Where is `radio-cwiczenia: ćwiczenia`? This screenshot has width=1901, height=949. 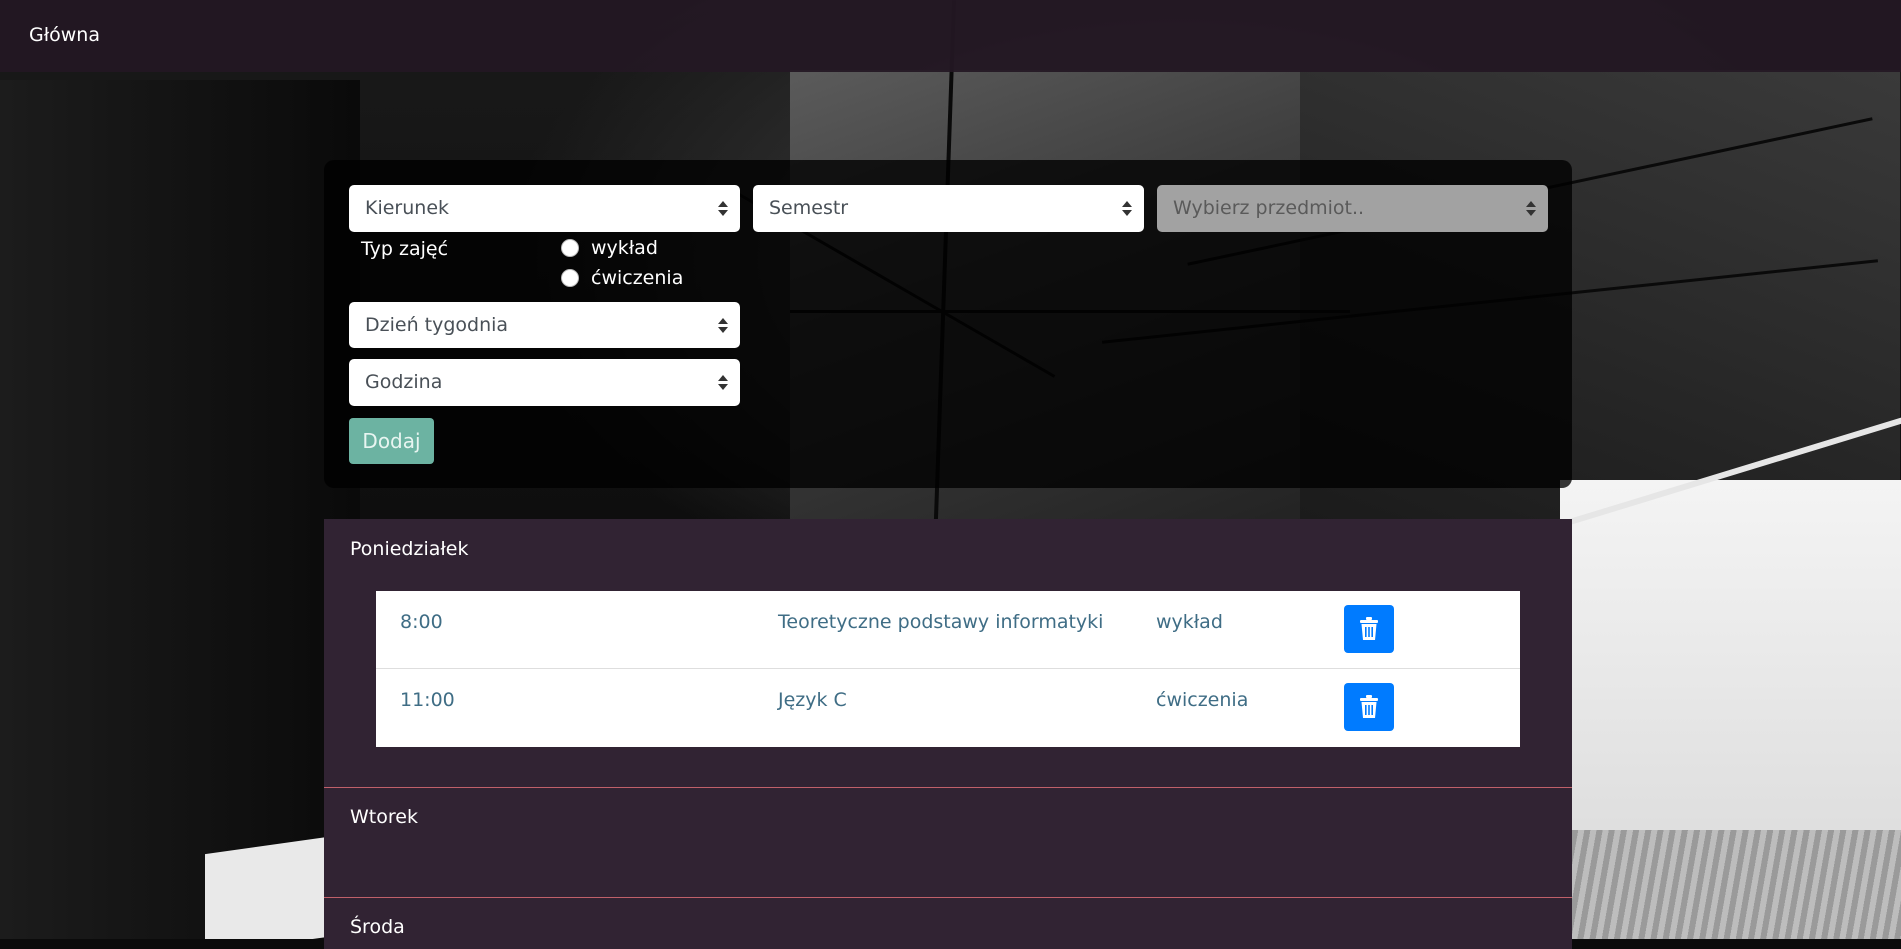
radio-cwiczenia: ćwiczenia is located at coordinates (622, 278).